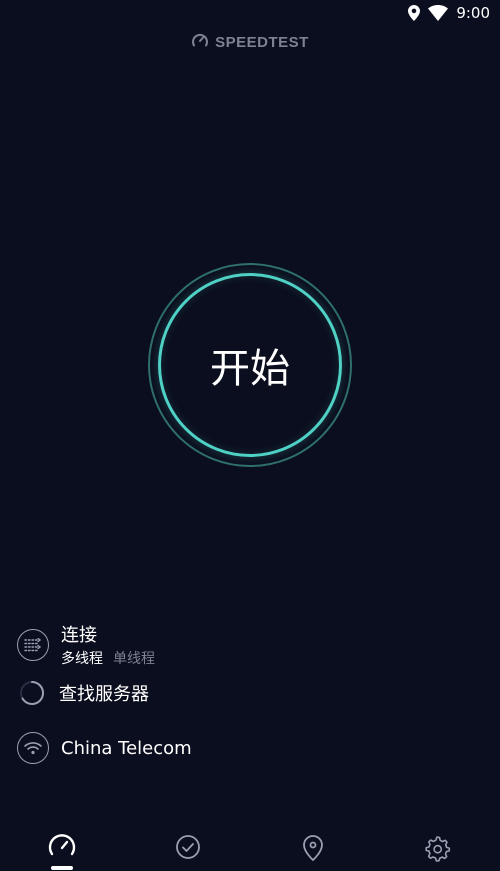  What do you see at coordinates (108, 658) in the screenshot?
I see `connection-options: 多线程 单线程` at bounding box center [108, 658].